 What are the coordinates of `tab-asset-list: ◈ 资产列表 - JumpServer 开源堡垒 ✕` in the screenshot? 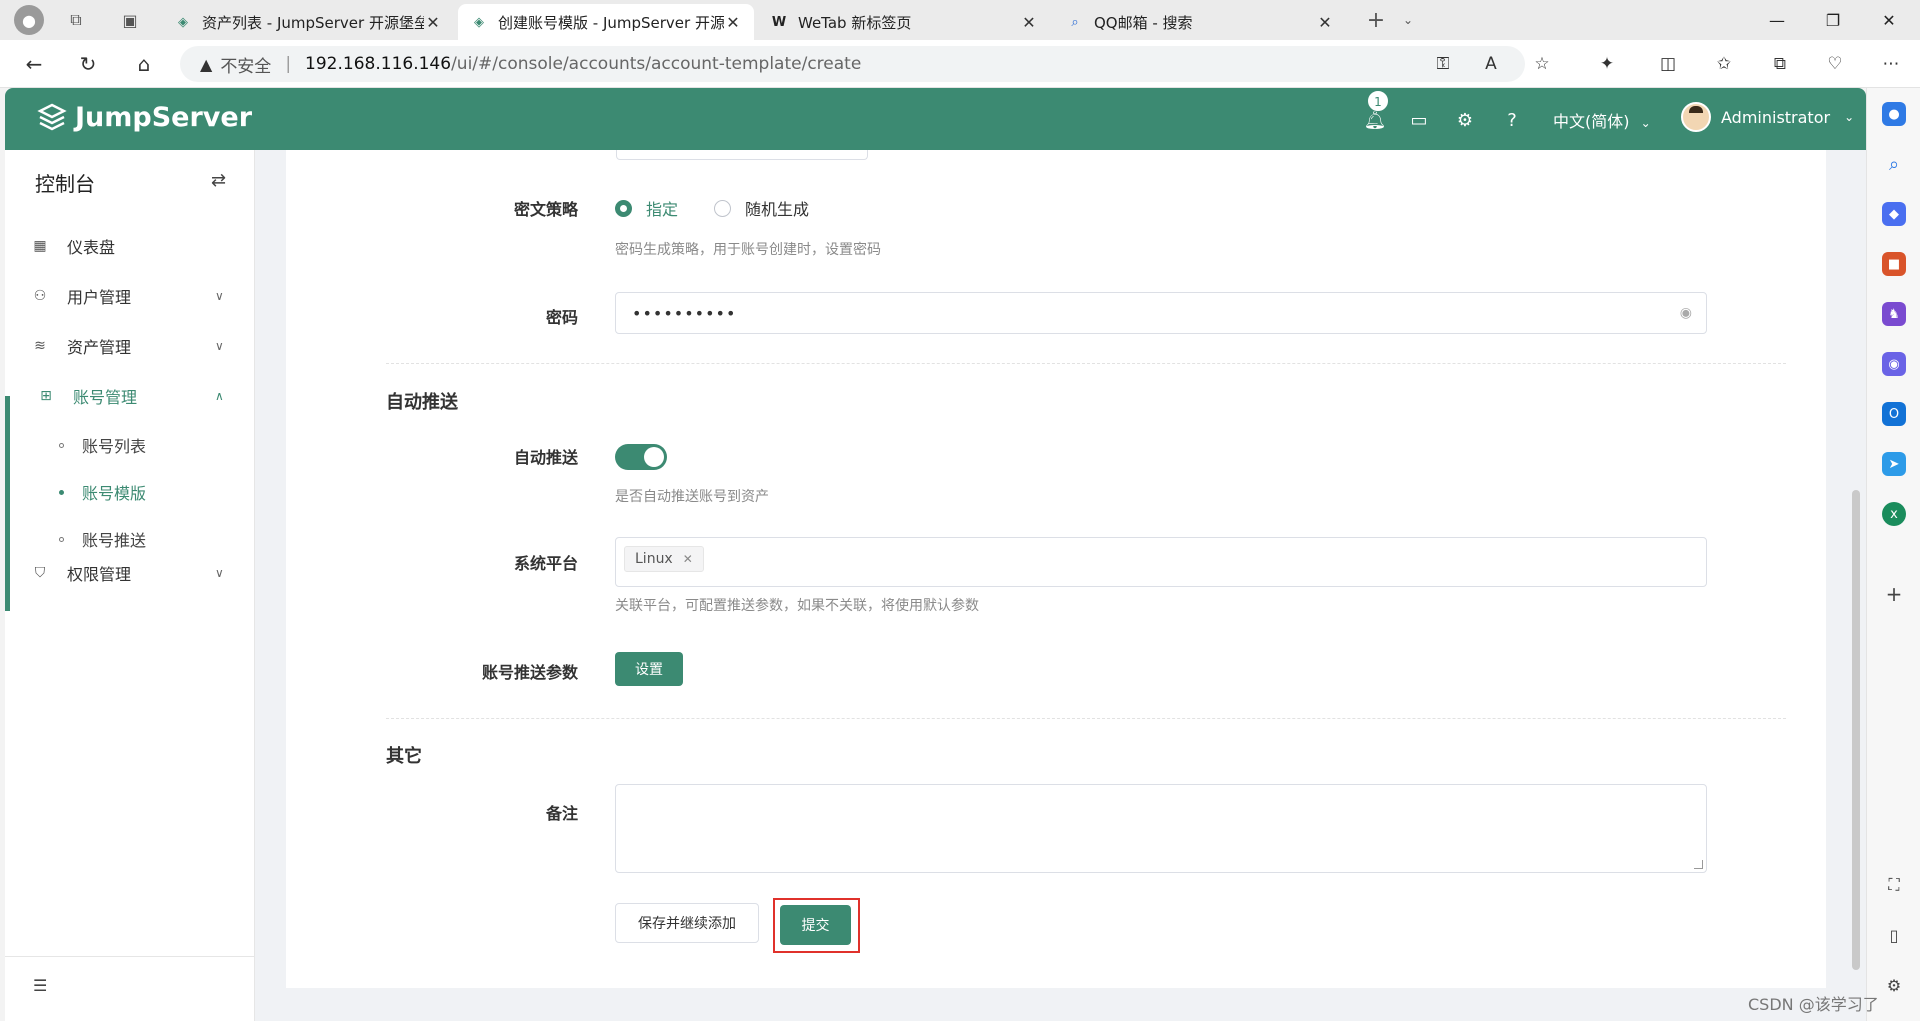 It's located at (308, 22).